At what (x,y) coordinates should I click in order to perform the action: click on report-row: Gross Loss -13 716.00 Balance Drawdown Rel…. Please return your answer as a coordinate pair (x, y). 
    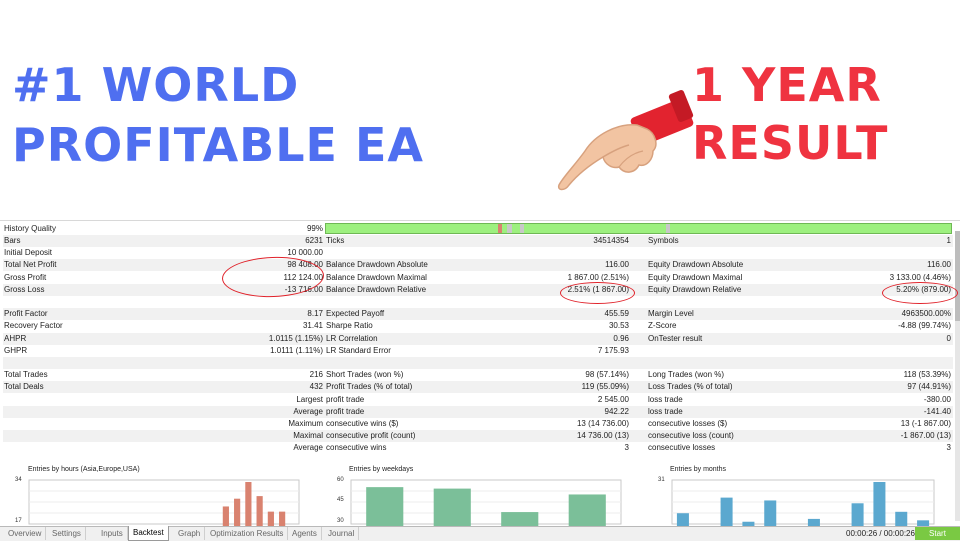
    Looking at the image, I should click on (478, 289).